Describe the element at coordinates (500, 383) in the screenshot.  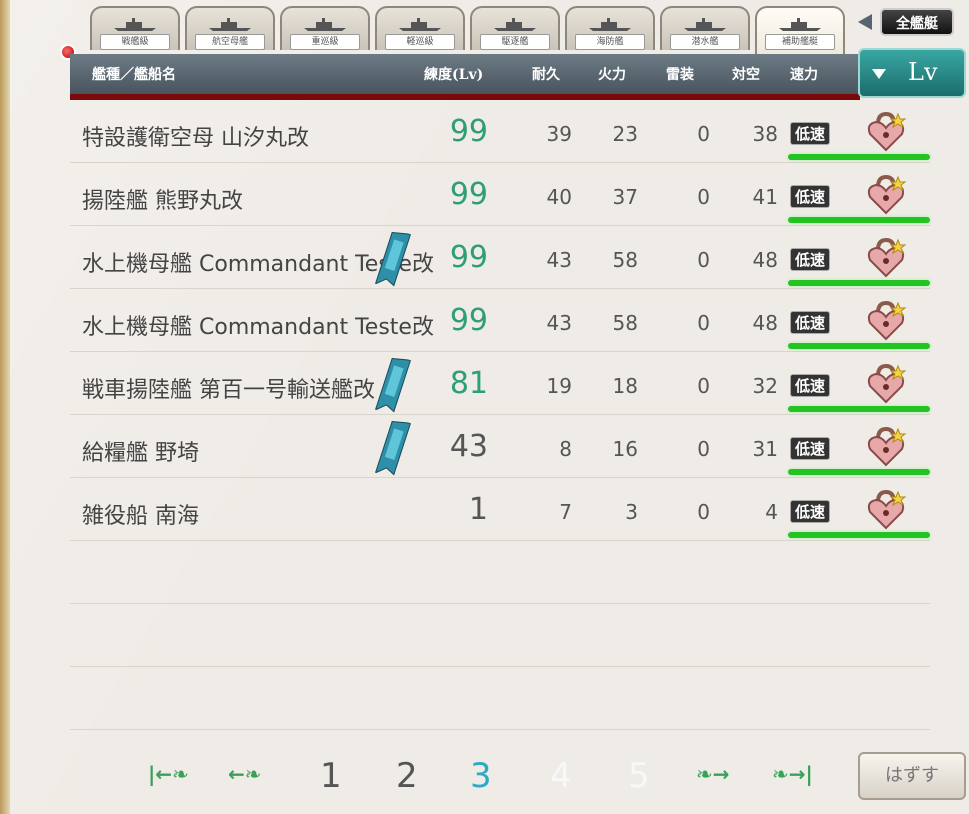
I see `ship-row: 戦車揚陸艦 第百一号輸送艦改 81 19 18 0 32 低速` at that location.